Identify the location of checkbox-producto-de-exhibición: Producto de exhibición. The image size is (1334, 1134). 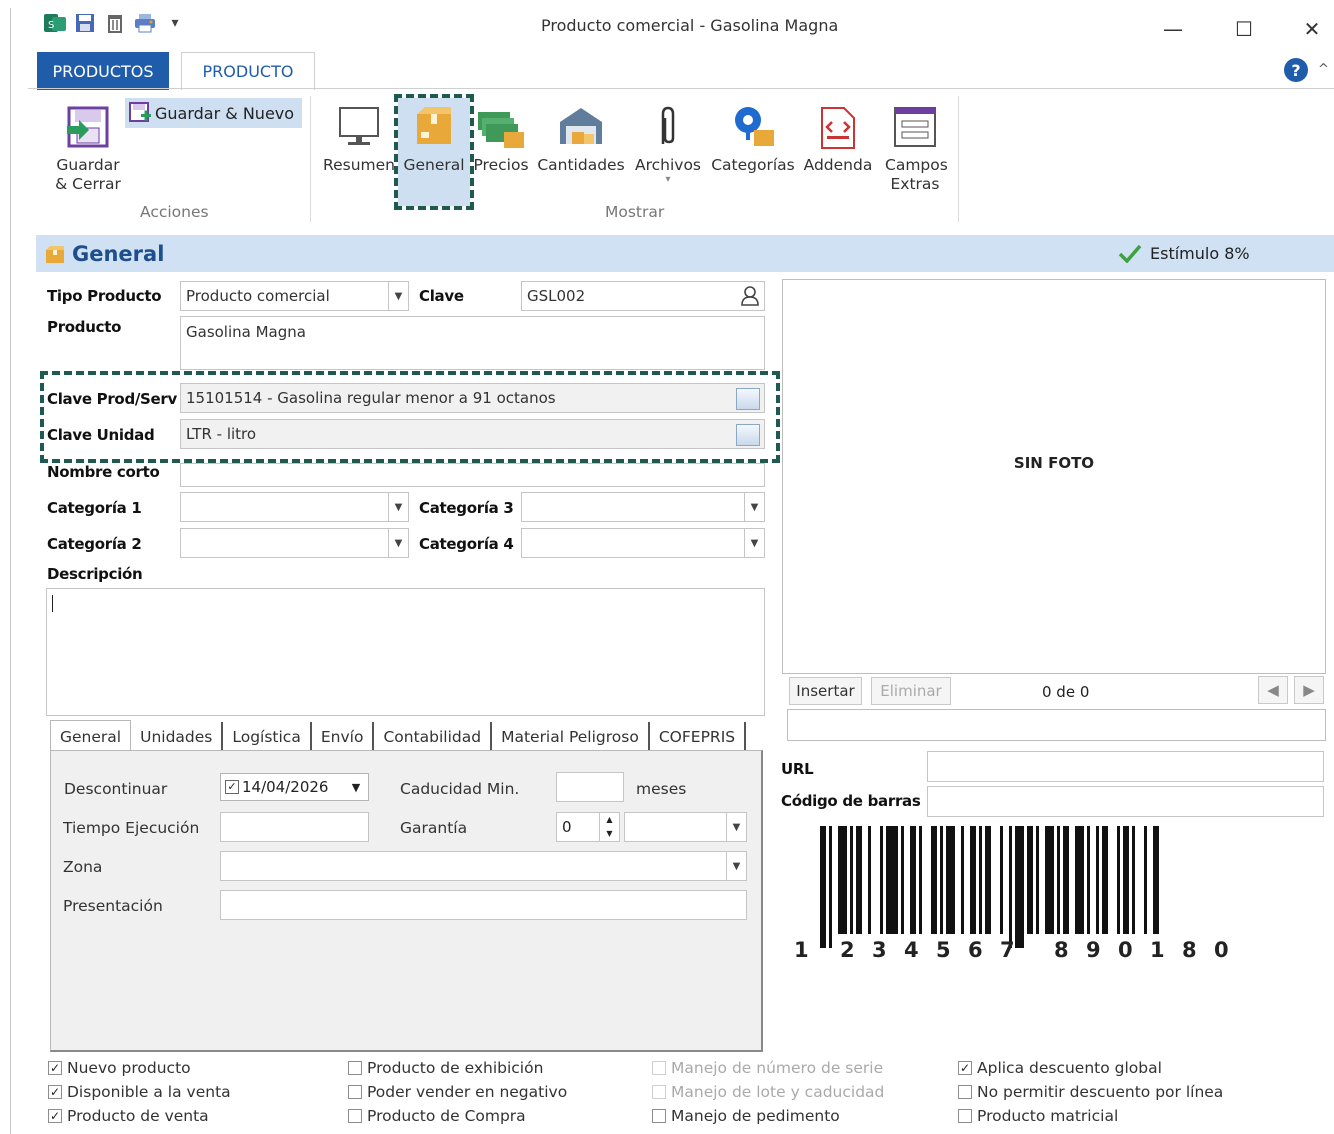
(445, 1068).